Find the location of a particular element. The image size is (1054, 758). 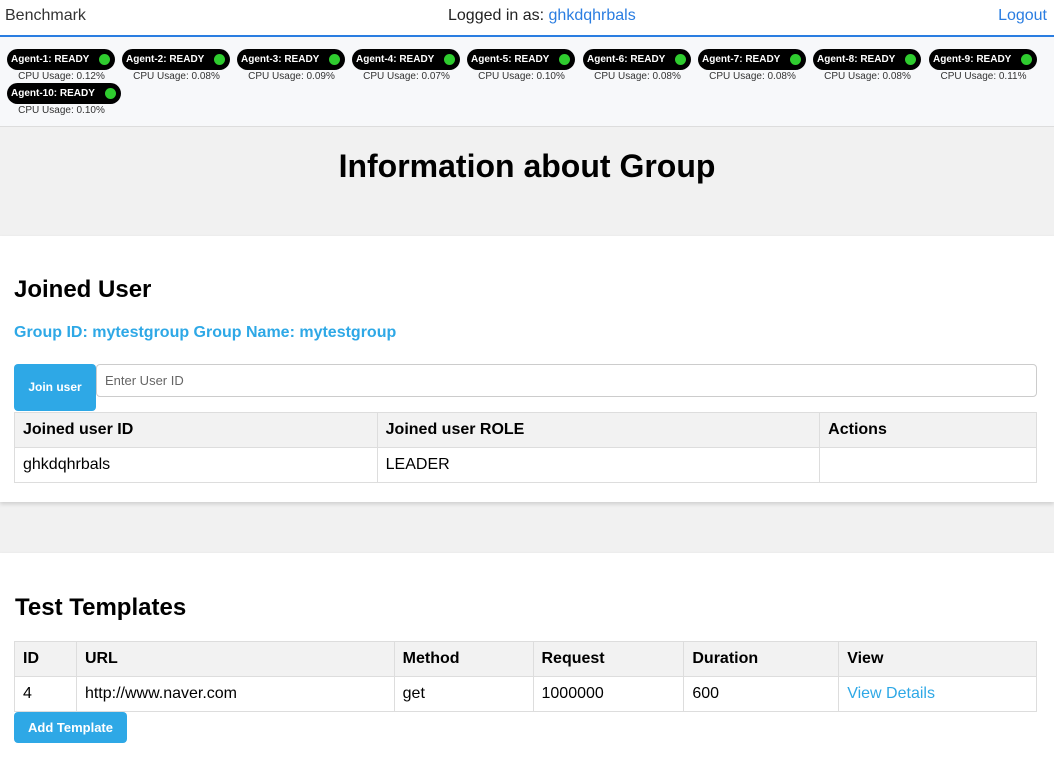

agent-label: Agent-8: READY is located at coordinates (856, 59).